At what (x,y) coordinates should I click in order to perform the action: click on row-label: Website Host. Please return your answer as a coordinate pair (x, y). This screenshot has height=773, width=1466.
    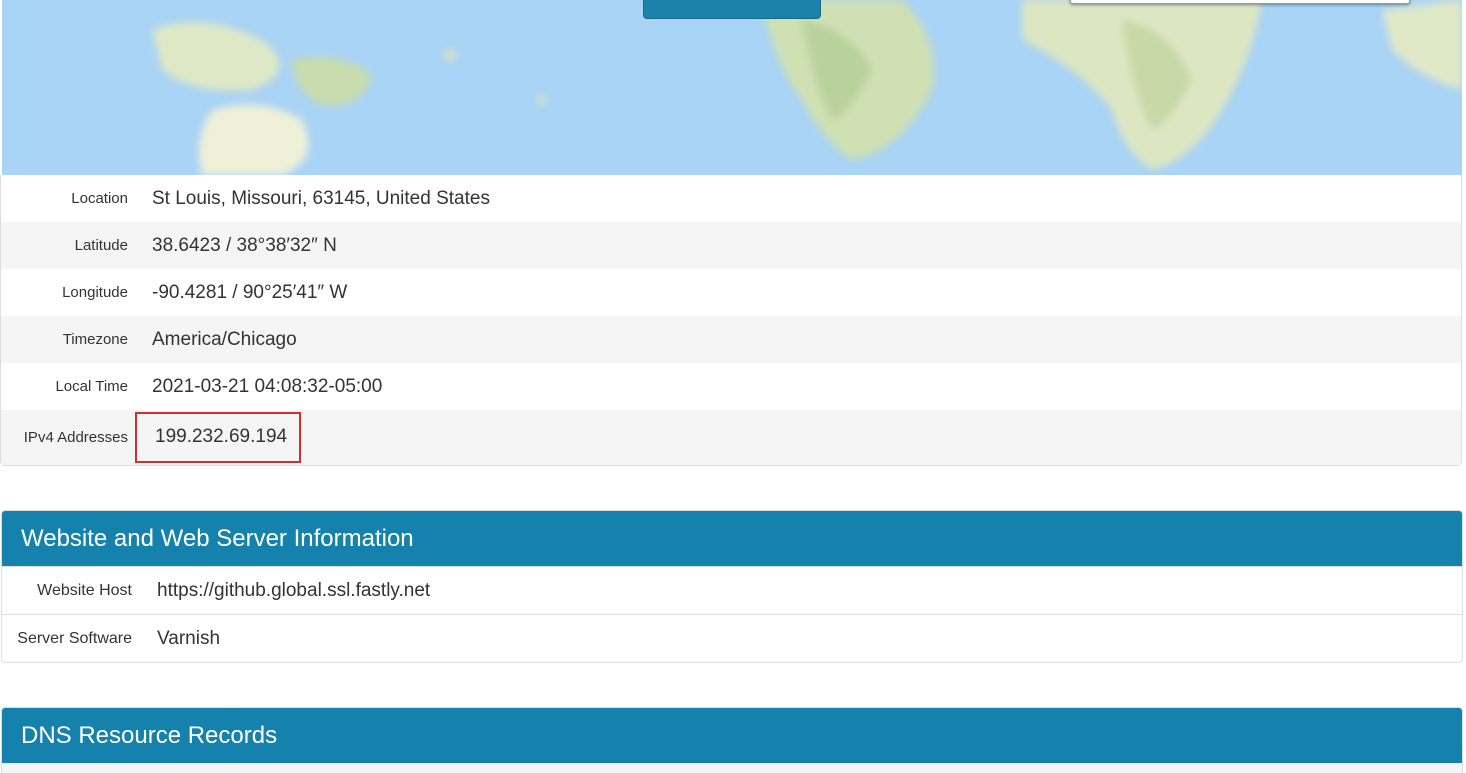
    Looking at the image, I should click on (84, 590).